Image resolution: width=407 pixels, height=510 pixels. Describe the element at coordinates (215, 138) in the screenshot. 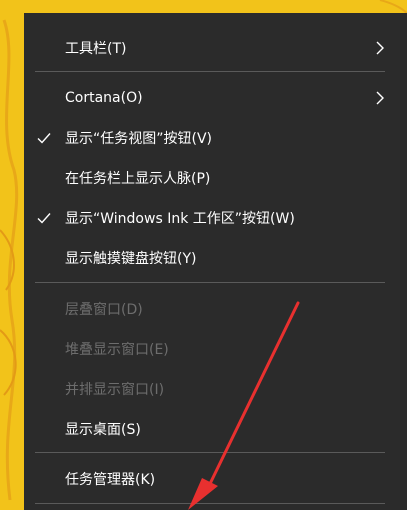

I see `menu-item-show-task-view-button: 显示“任务视图”按钮(V)` at that location.